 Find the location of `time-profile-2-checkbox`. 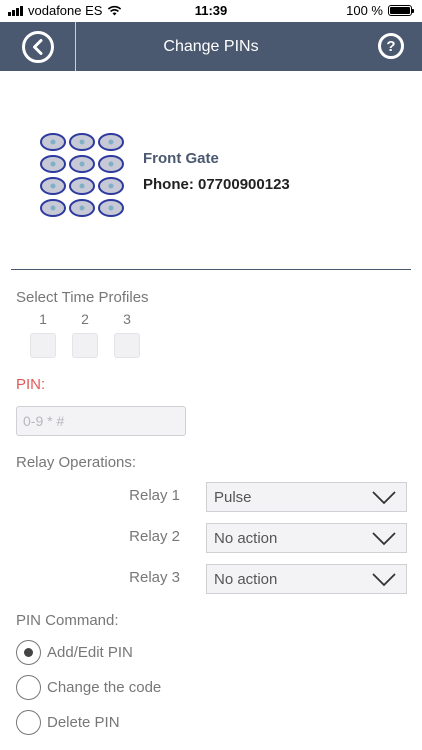

time-profile-2-checkbox is located at coordinates (85, 345).